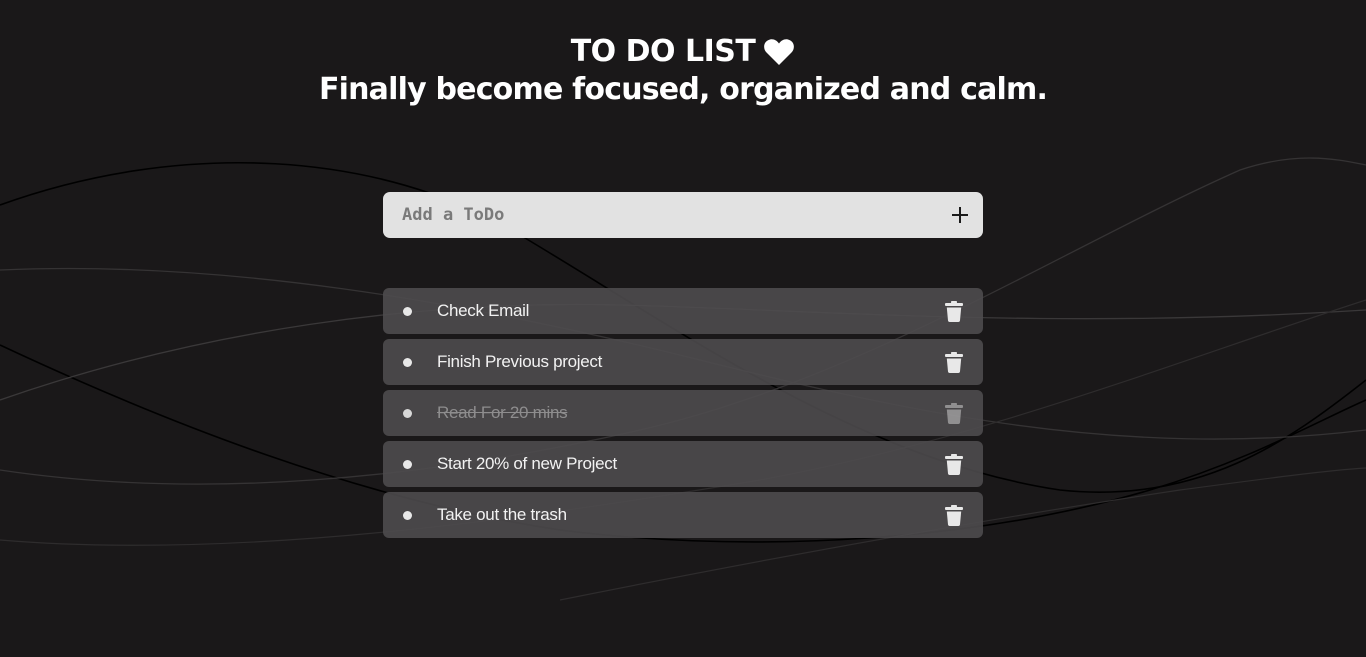  What do you see at coordinates (502, 412) in the screenshot?
I see `todo-text: Read For 20 mins` at bounding box center [502, 412].